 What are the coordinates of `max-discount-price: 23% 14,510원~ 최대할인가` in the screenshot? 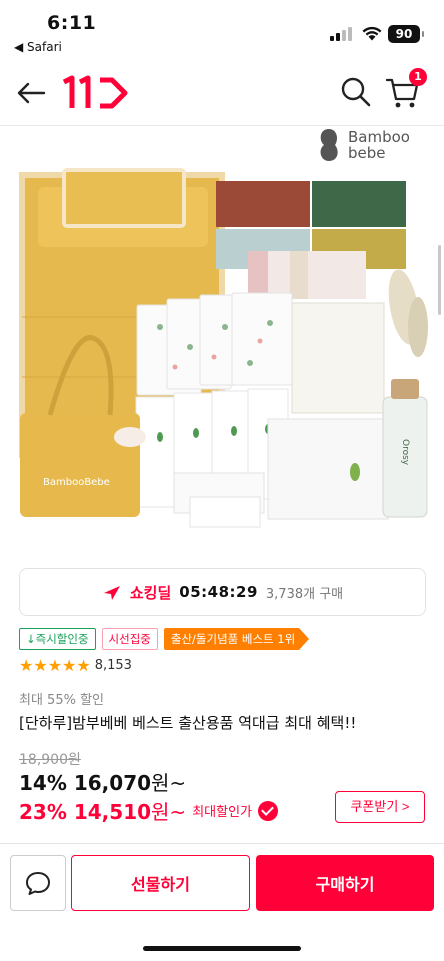 It's located at (149, 810).